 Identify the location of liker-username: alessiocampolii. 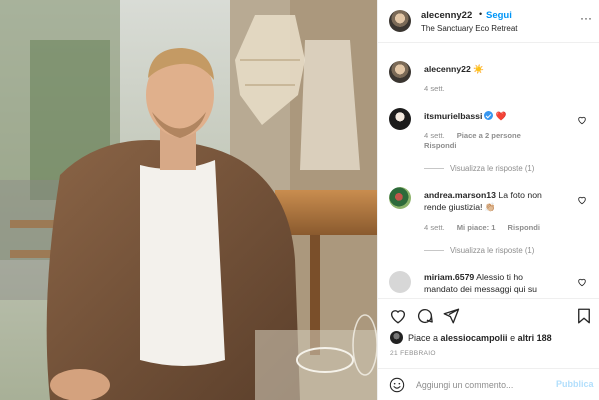
(474, 338).